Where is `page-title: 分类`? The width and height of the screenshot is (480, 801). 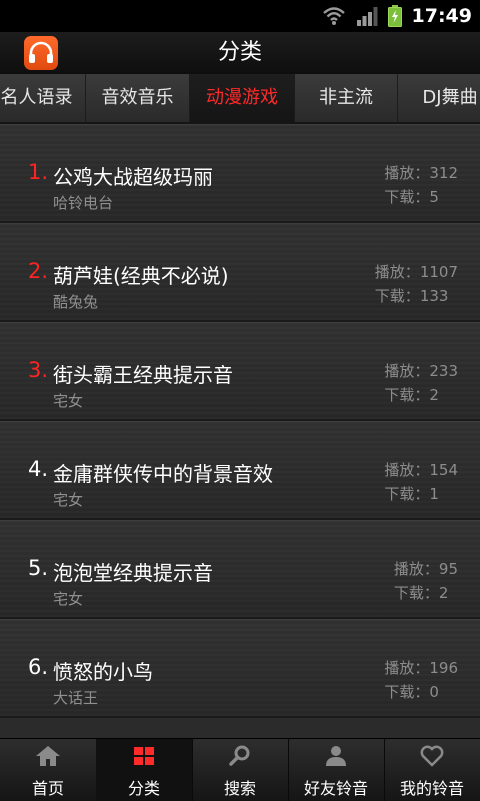 page-title: 分类 is located at coordinates (239, 52).